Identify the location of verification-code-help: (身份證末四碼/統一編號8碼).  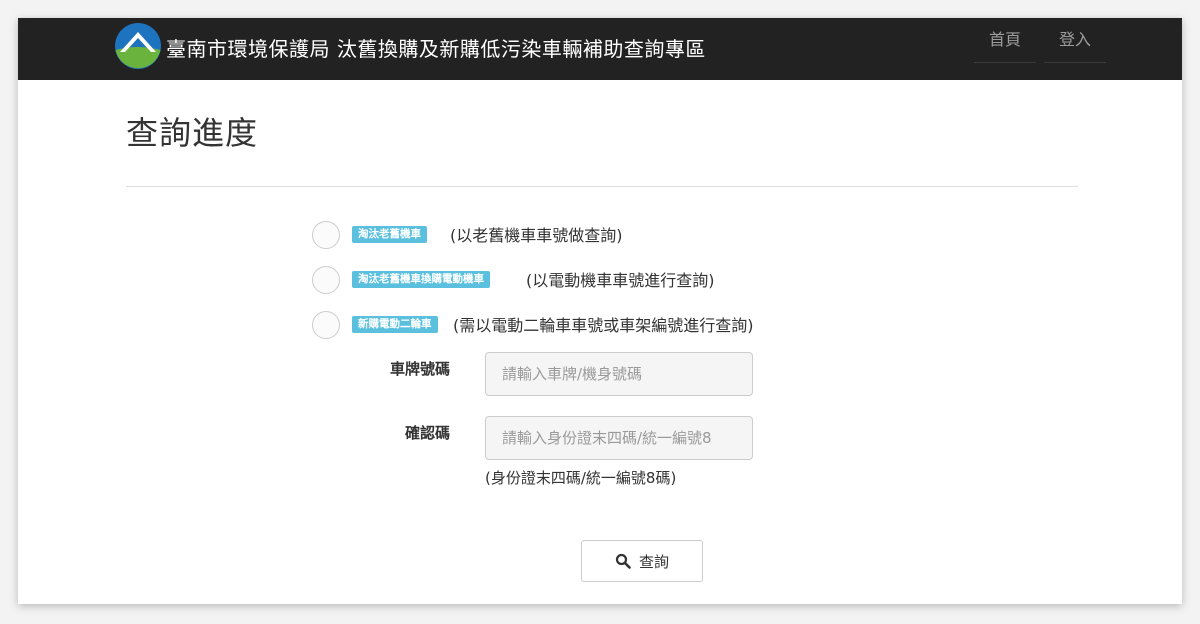
(581, 478).